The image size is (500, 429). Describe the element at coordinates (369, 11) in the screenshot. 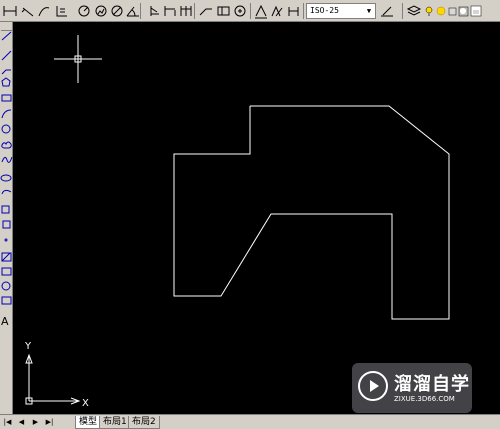

I see `chevron-down-icon: ▼` at that location.